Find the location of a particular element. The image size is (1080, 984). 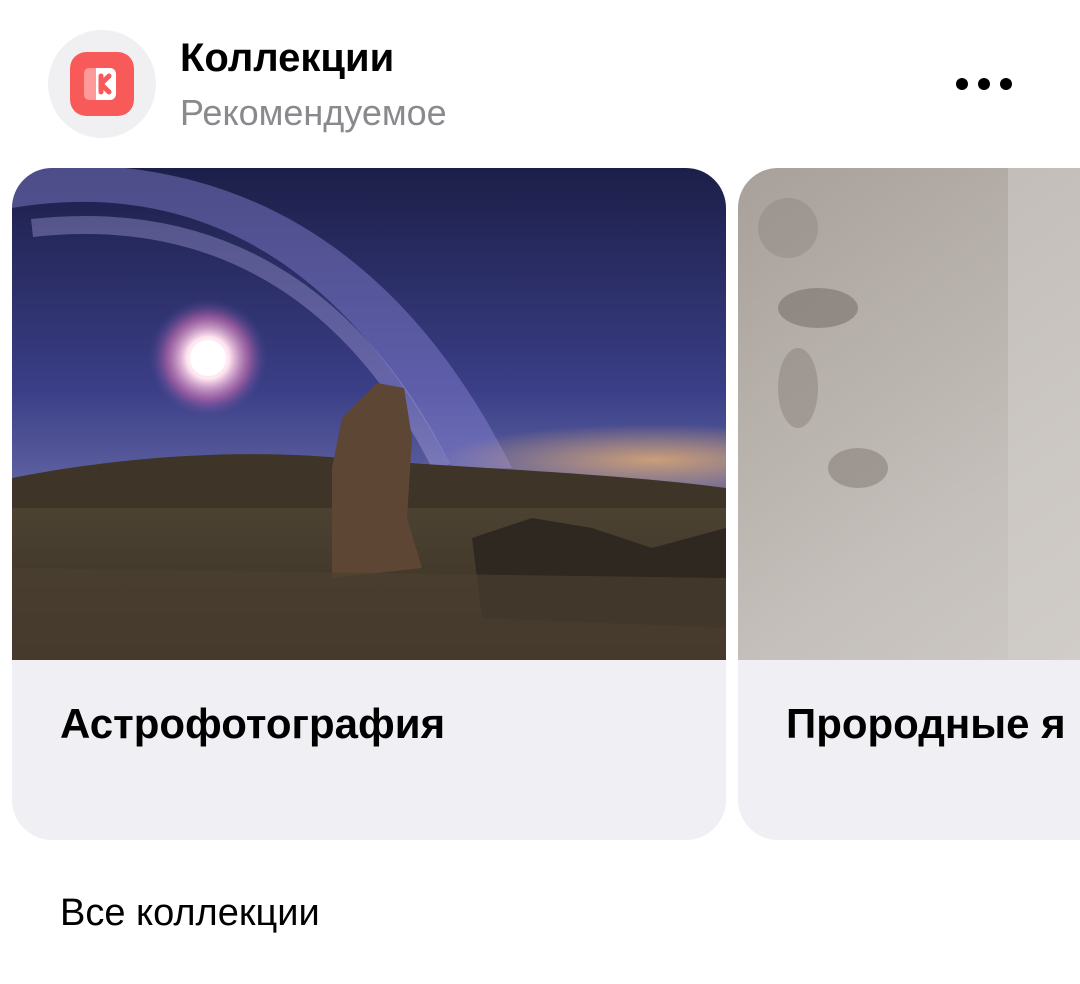

collection-card-title: Астрофотография is located at coordinates (253, 723).